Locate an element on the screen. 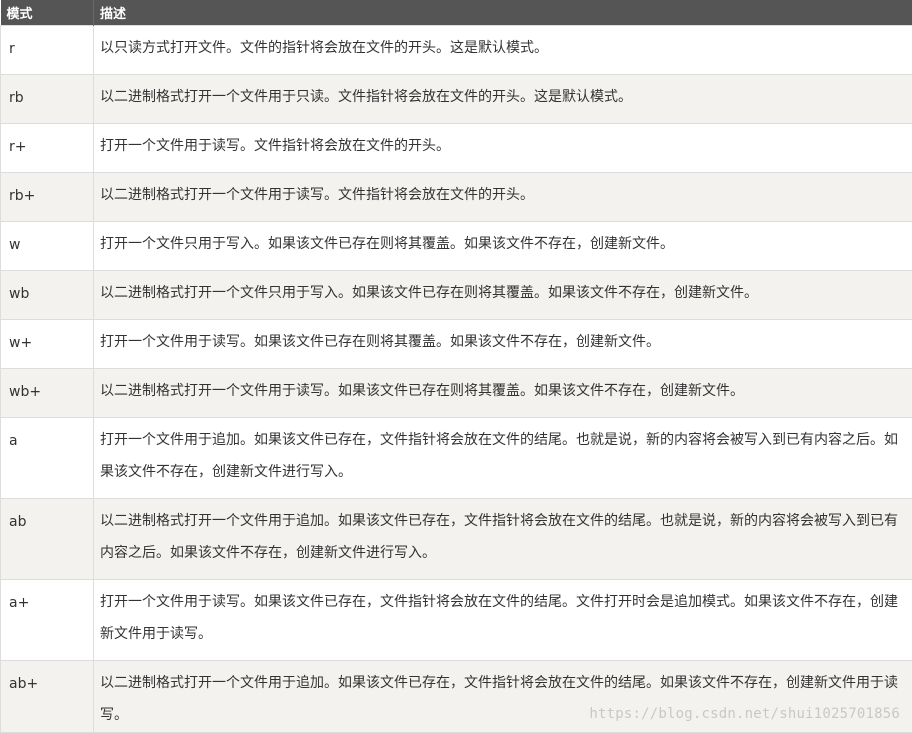 The width and height of the screenshot is (912, 733). description-cell: 打开一个文件用于读写。如果该文件已存在则将其覆盖。如果该文件不存在，创建新文件。 is located at coordinates (503, 344).